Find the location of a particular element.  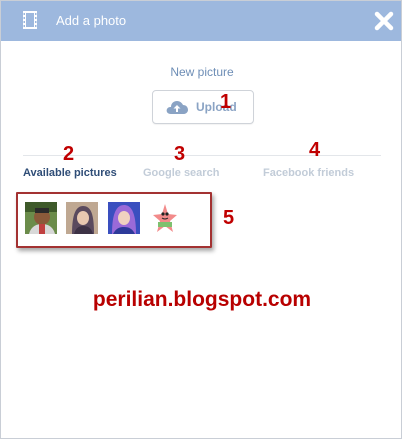

annotation-2: 2 is located at coordinates (69, 154).